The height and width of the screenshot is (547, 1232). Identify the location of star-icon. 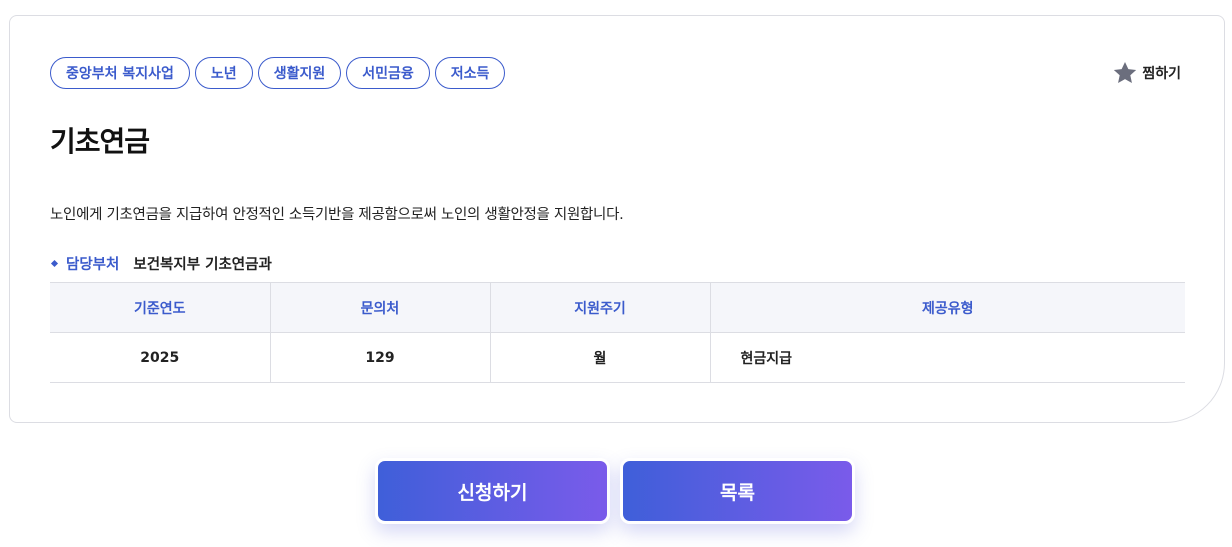
(1125, 73).